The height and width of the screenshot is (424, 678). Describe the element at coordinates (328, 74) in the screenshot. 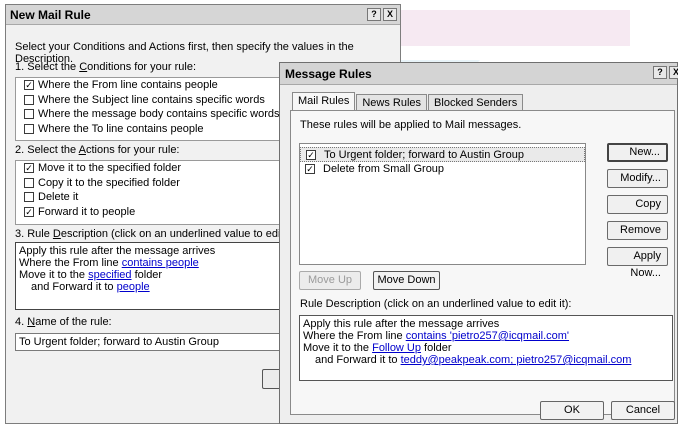

I see `message-rules-title: Message Rules` at that location.